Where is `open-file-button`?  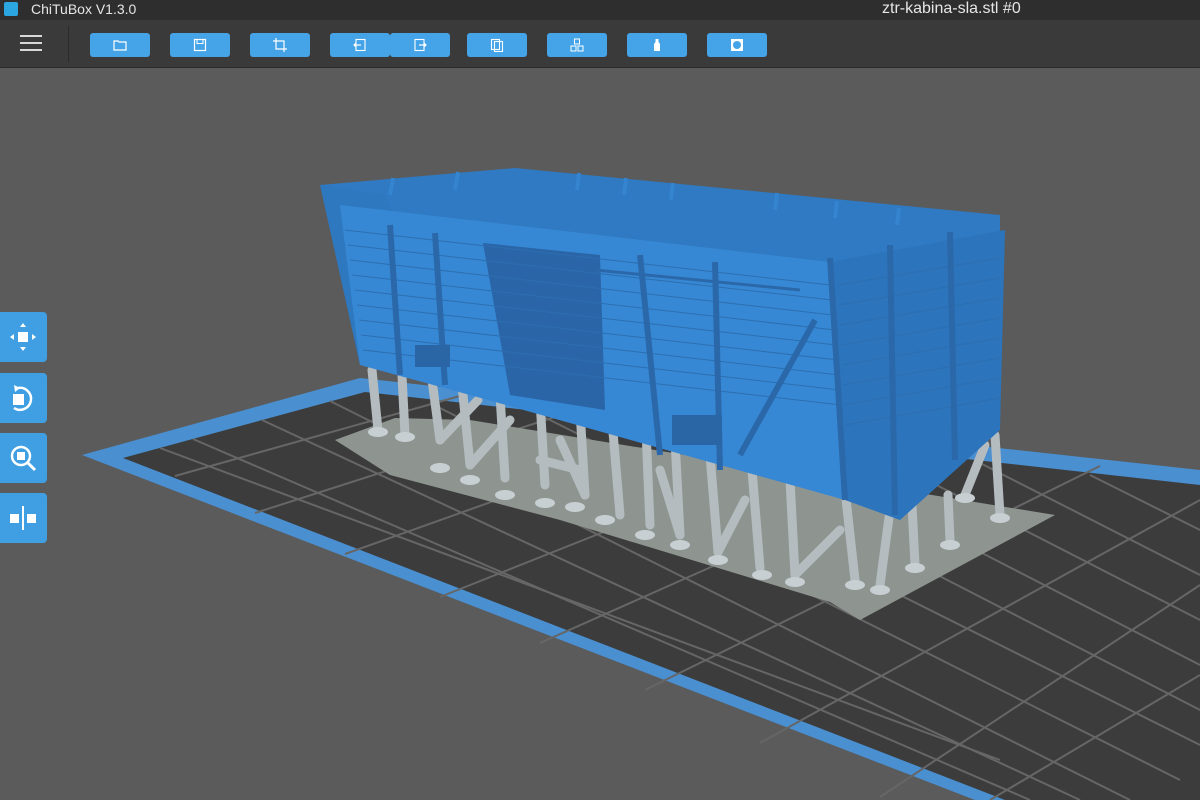 open-file-button is located at coordinates (120, 45).